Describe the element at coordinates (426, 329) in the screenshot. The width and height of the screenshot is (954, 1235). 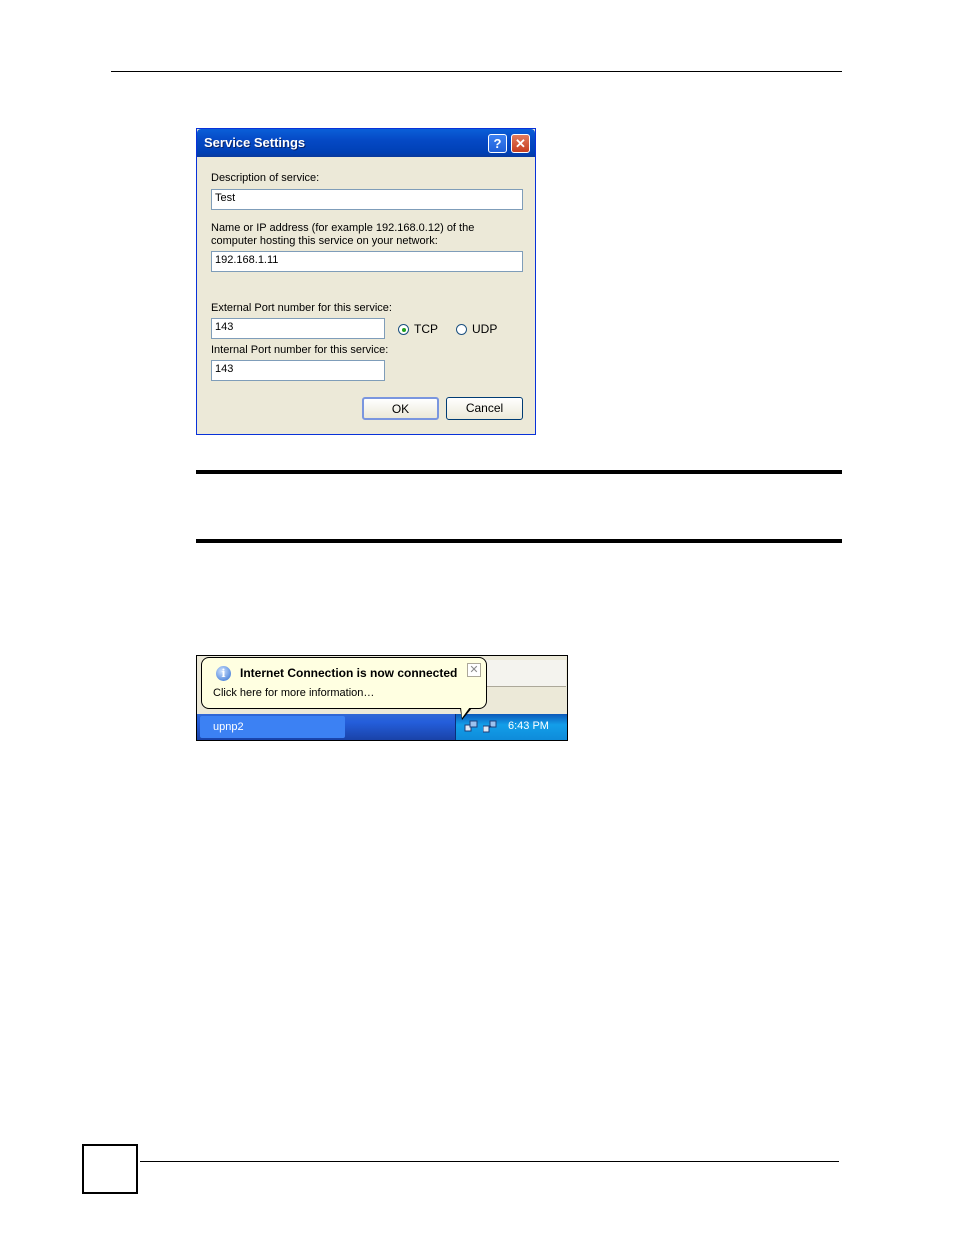
I see `tcp-radio-label: TCP` at that location.